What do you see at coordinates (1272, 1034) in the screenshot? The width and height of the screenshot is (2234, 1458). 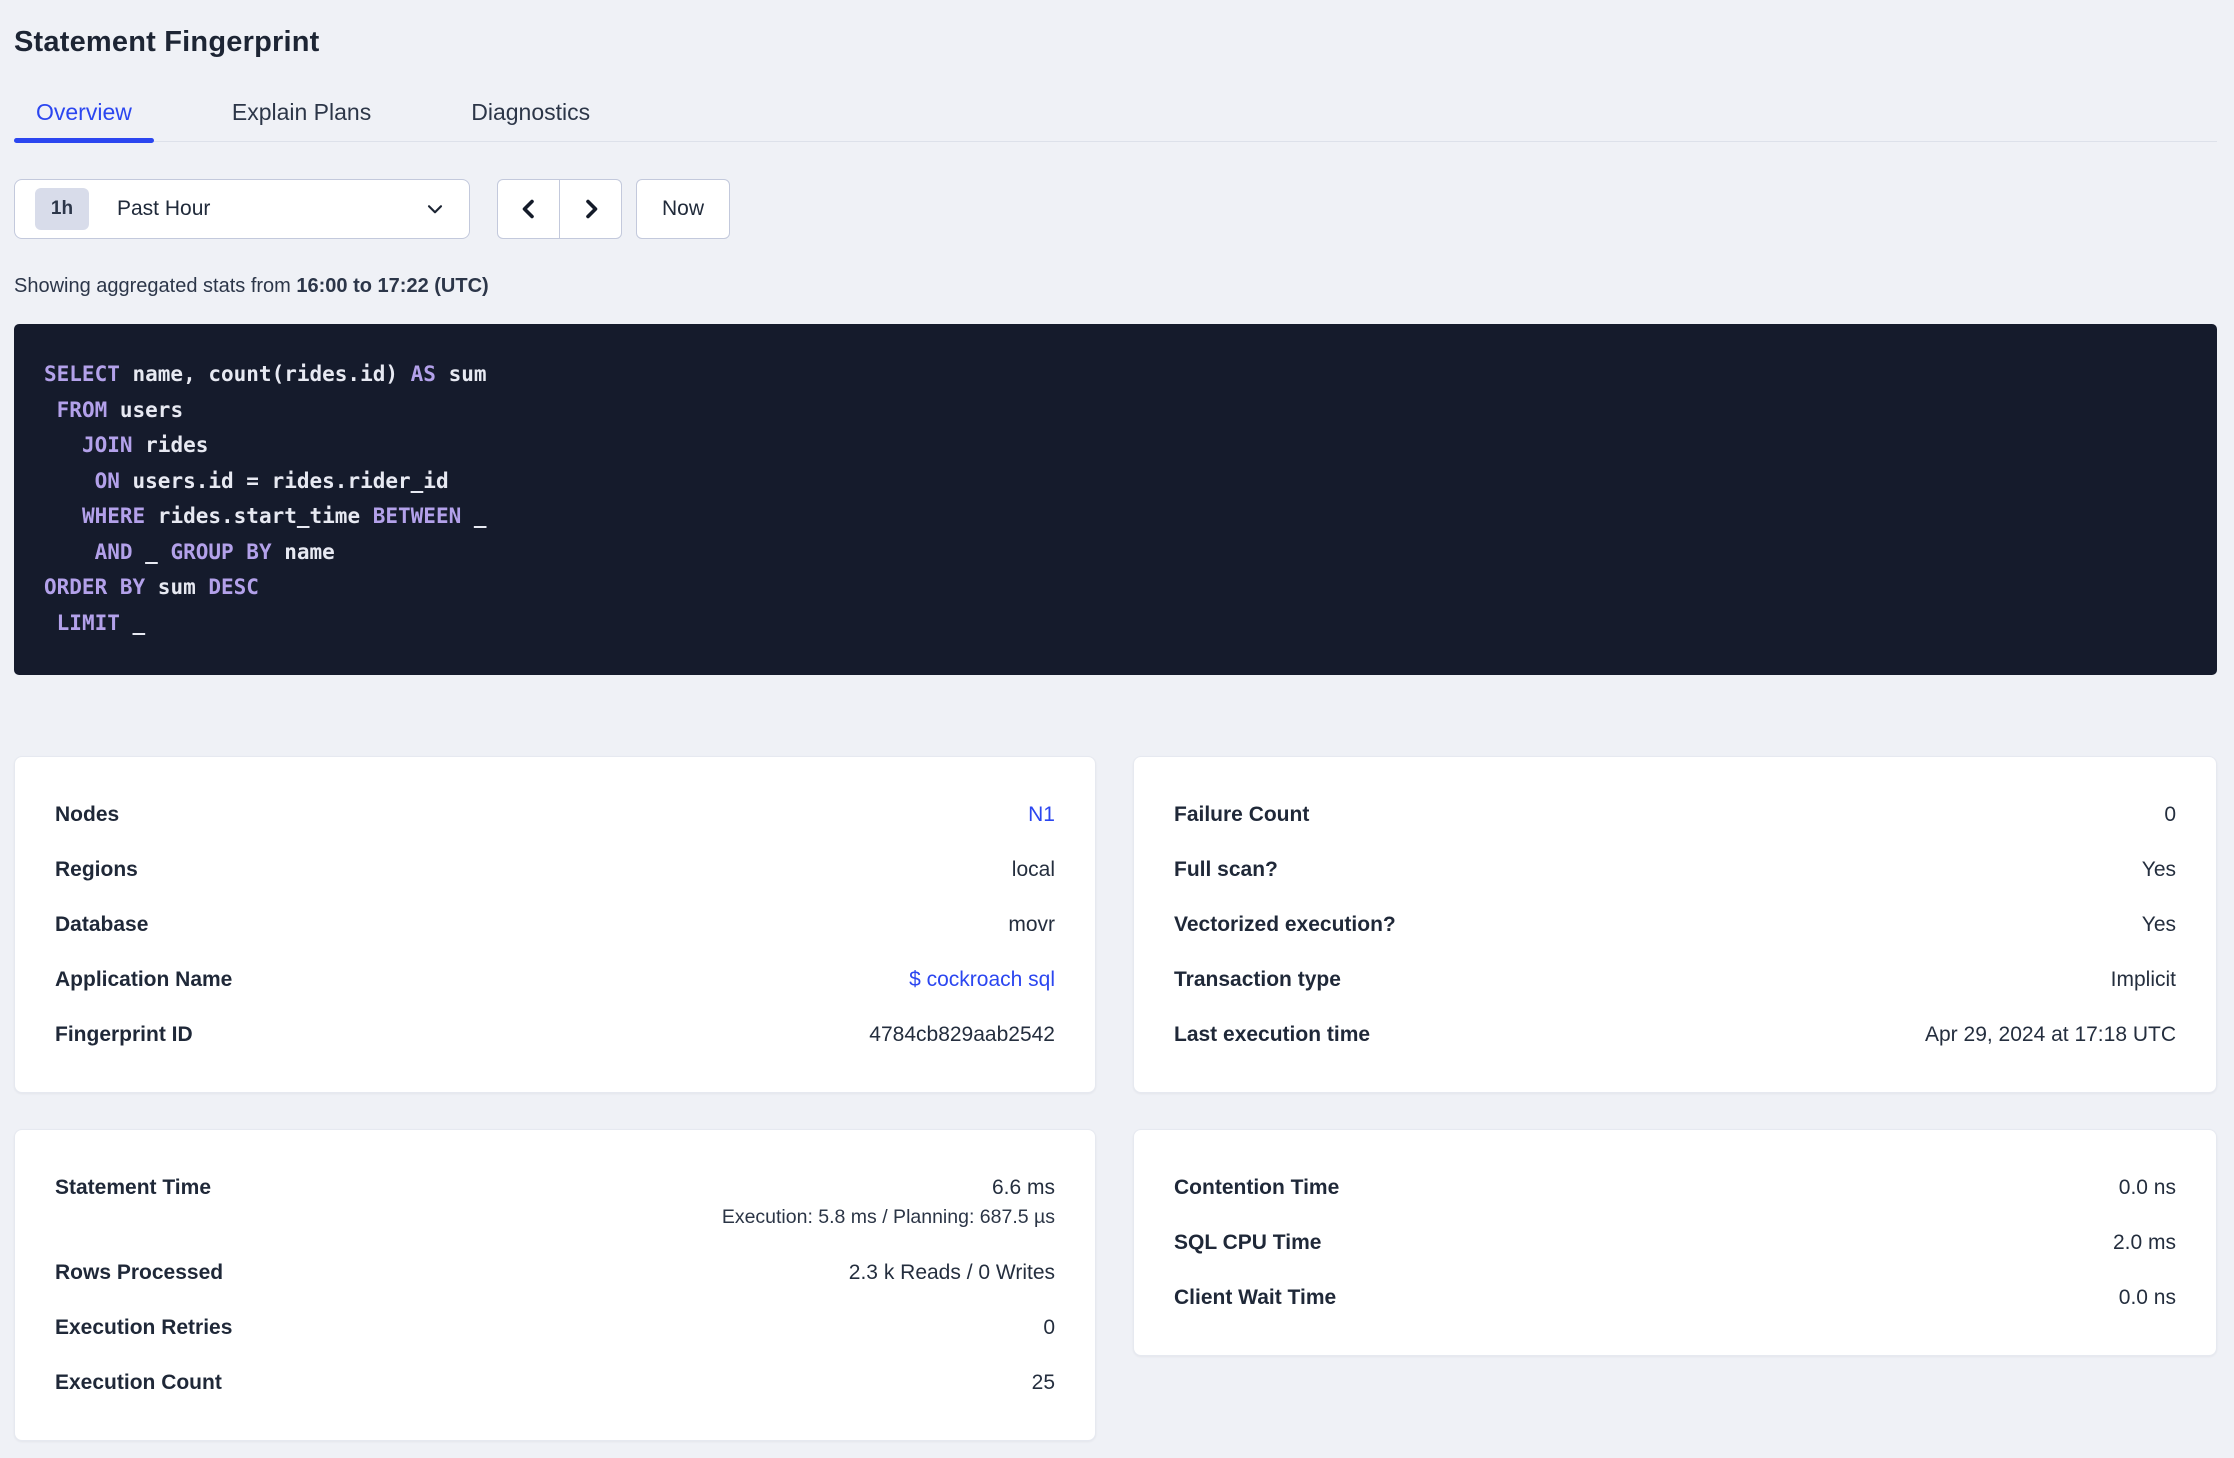 I see `row-label: Last execution time` at bounding box center [1272, 1034].